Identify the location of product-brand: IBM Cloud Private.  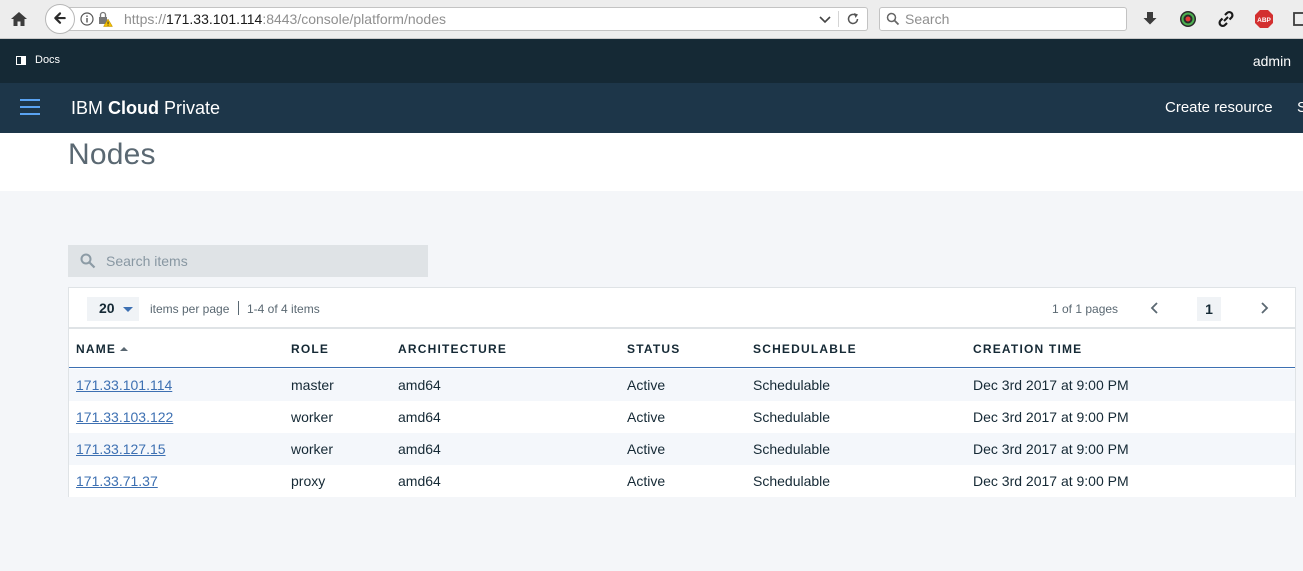
(145, 108).